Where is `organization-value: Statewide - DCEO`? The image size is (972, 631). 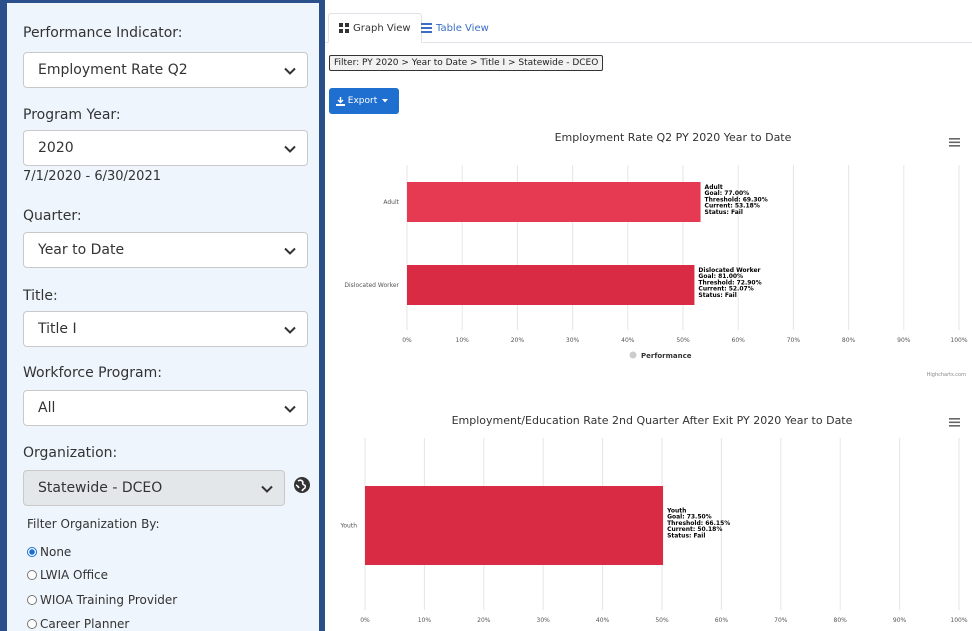 organization-value: Statewide - DCEO is located at coordinates (100, 488).